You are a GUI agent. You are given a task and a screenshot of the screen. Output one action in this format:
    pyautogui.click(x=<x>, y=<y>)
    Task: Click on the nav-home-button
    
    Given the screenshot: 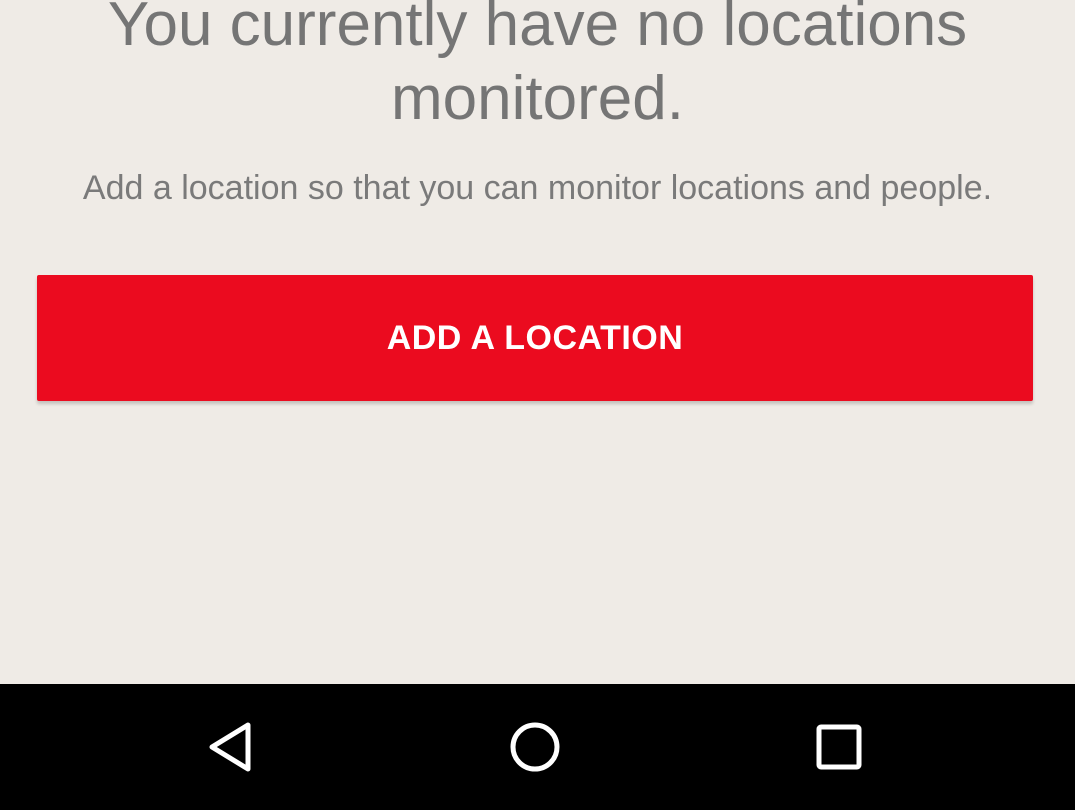 What is the action you would take?
    pyautogui.click(x=535, y=747)
    